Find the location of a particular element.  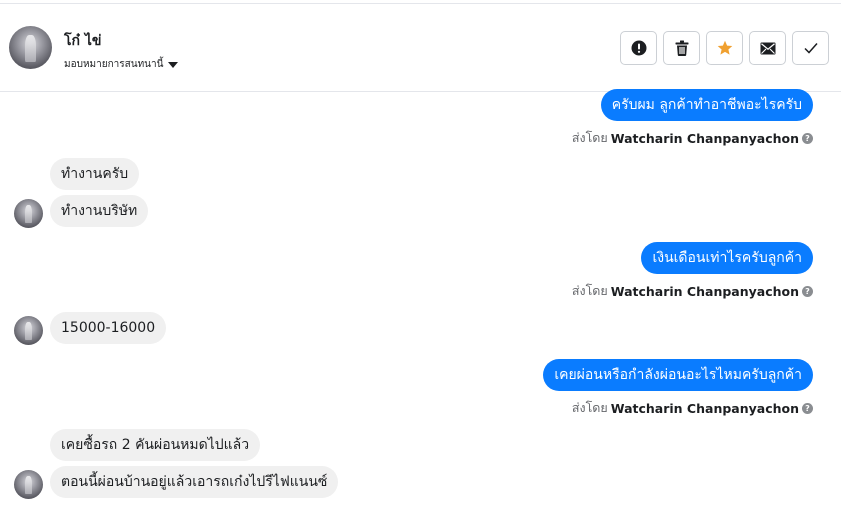

trash-icon is located at coordinates (681, 48).